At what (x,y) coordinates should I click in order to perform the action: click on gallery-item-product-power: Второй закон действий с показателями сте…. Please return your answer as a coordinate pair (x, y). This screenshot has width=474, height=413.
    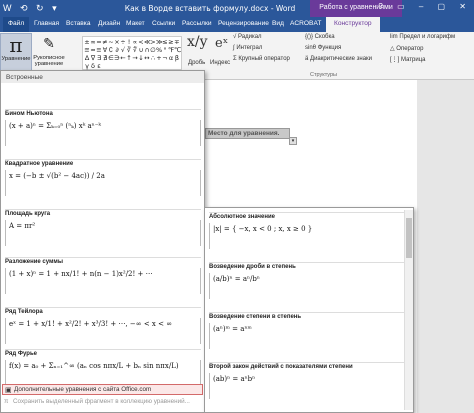
    Looking at the image, I should click on (307, 380).